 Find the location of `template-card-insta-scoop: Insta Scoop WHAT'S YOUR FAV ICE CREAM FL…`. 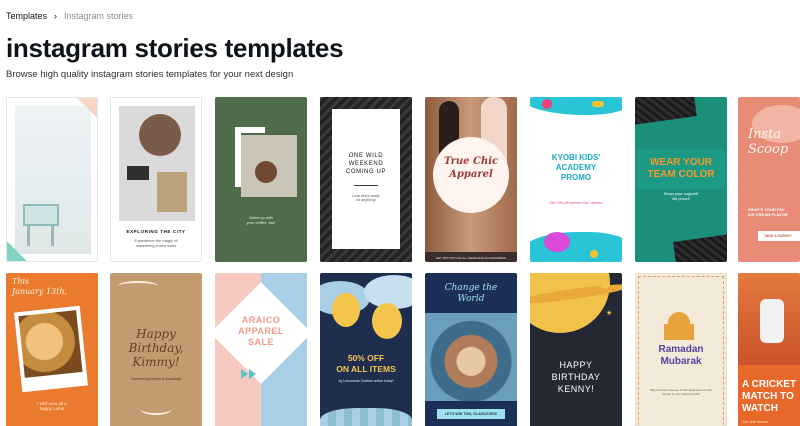

template-card-insta-scoop: Insta Scoop WHAT'S YOUR FAV ICE CREAM FL… is located at coordinates (769, 179).